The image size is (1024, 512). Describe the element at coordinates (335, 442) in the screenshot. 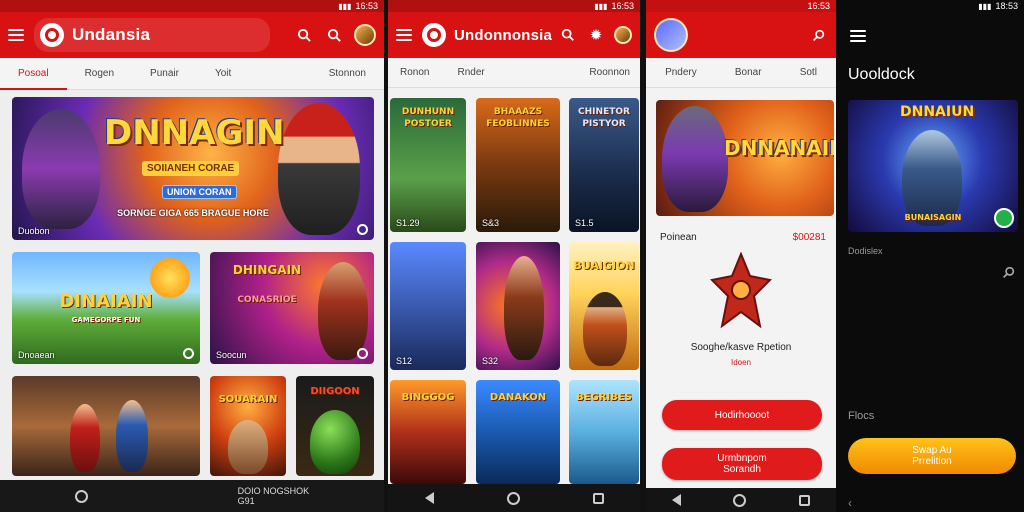

I see `goblin-figure` at that location.